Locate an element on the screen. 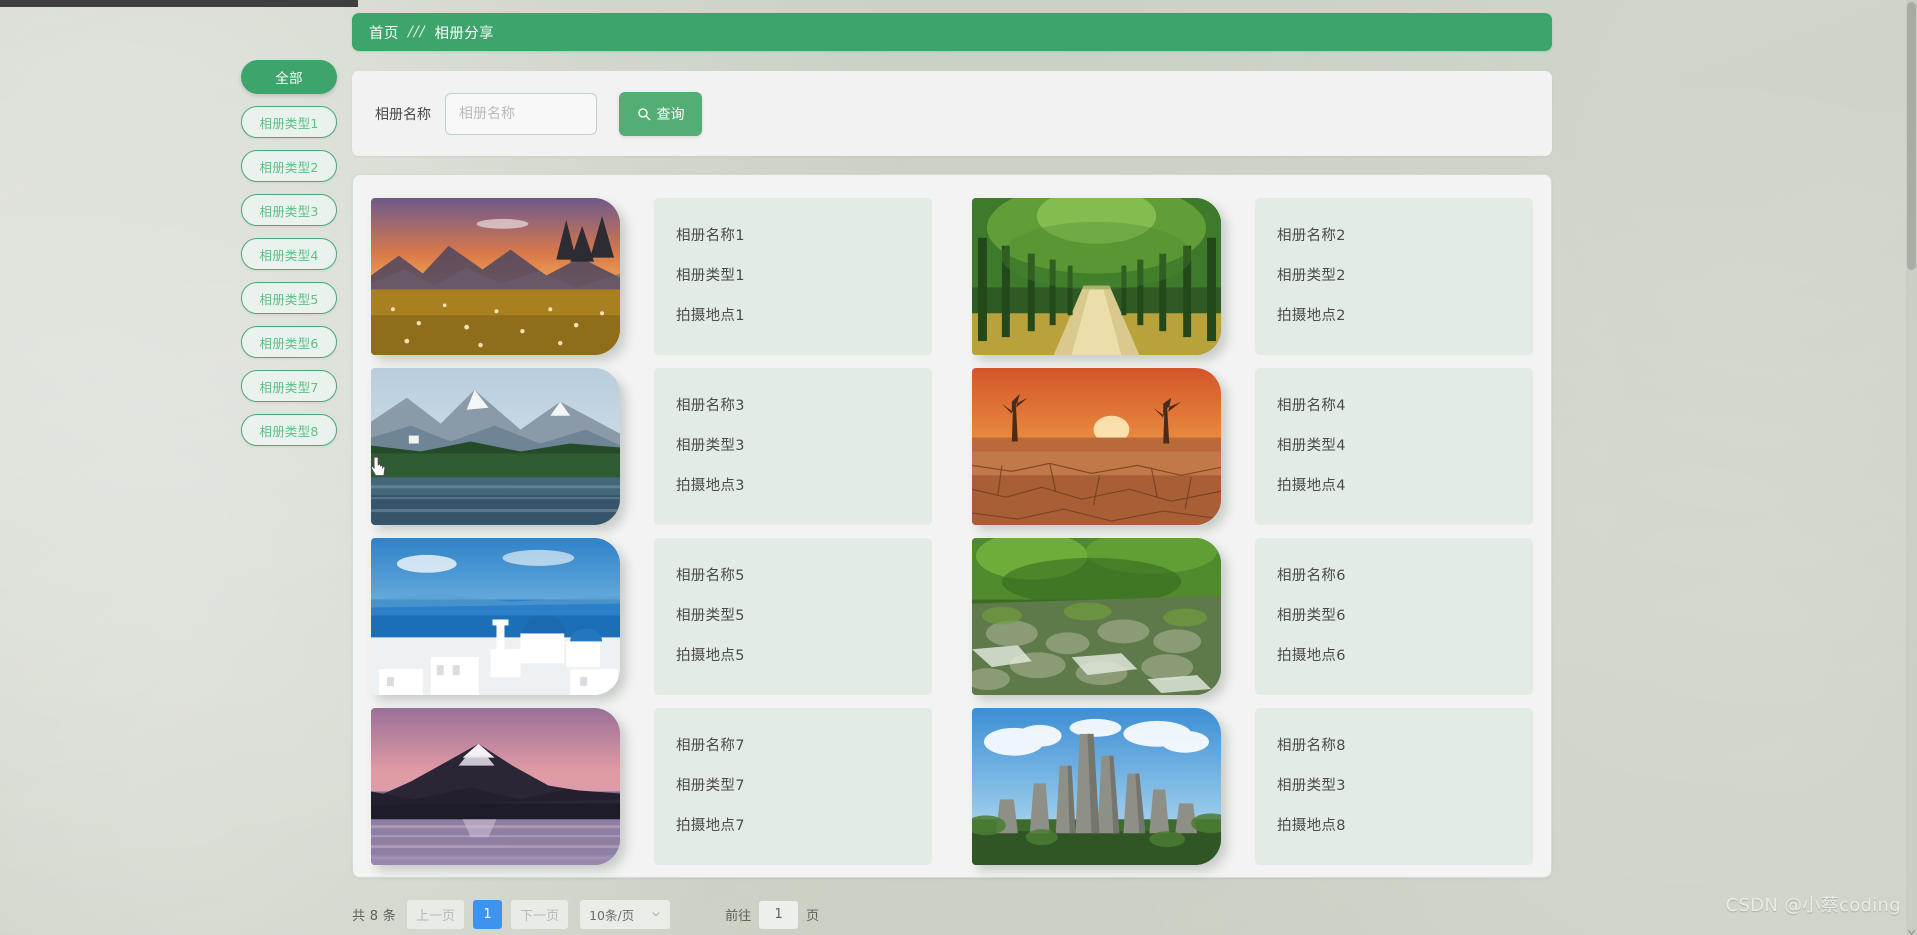  sidebar-item-type-2: 相册类型2 is located at coordinates (289, 166).